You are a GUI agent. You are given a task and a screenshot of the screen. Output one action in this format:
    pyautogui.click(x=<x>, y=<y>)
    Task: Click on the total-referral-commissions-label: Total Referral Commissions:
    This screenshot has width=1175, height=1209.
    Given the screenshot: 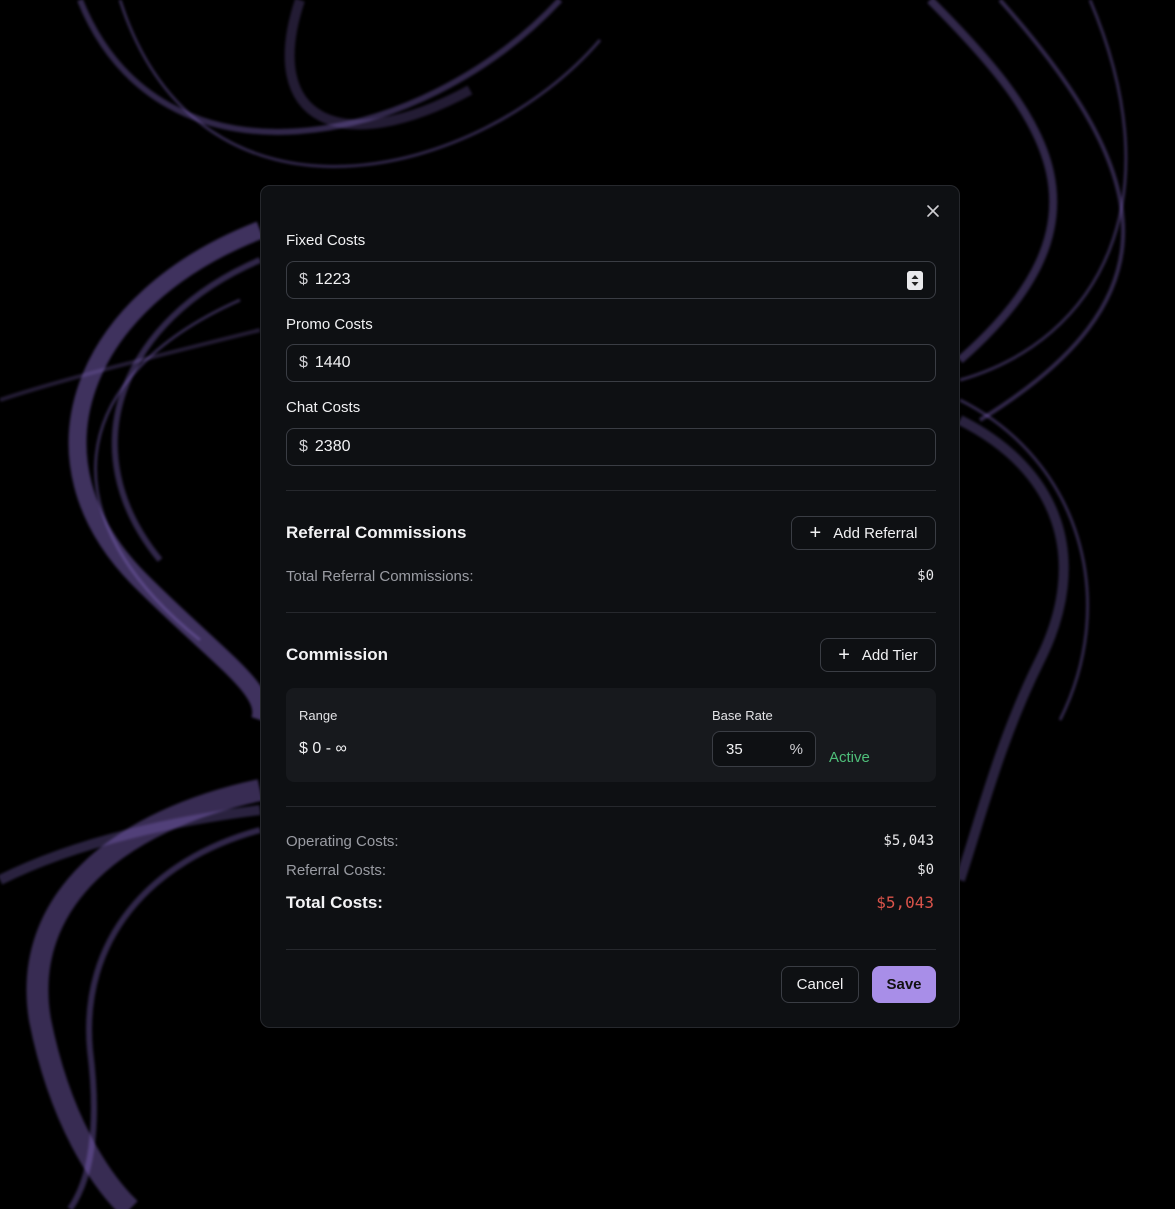 What is the action you would take?
    pyautogui.click(x=380, y=576)
    